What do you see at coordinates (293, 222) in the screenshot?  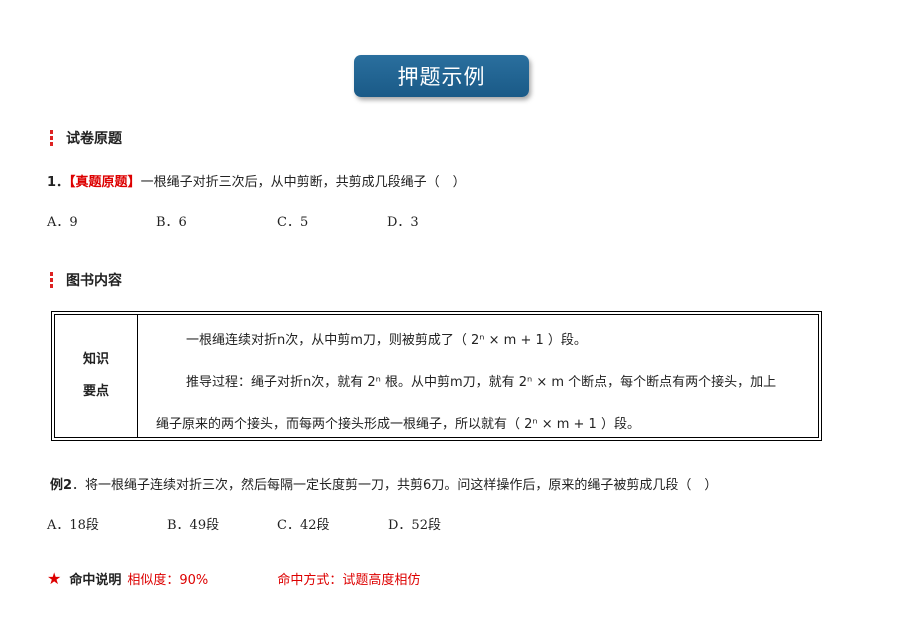 I see `option-c: C．5` at bounding box center [293, 222].